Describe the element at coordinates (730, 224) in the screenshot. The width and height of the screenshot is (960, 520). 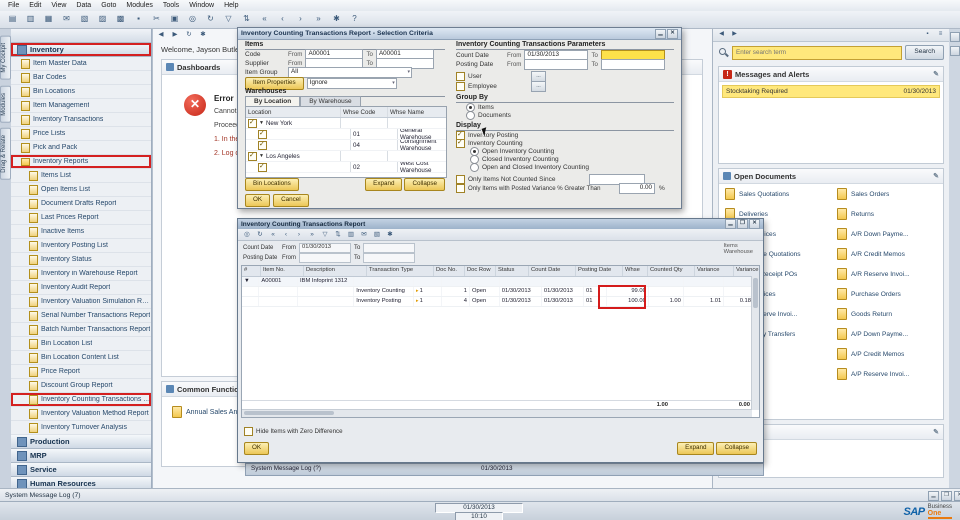
I see `minimize-results-icon: ▁` at that location.